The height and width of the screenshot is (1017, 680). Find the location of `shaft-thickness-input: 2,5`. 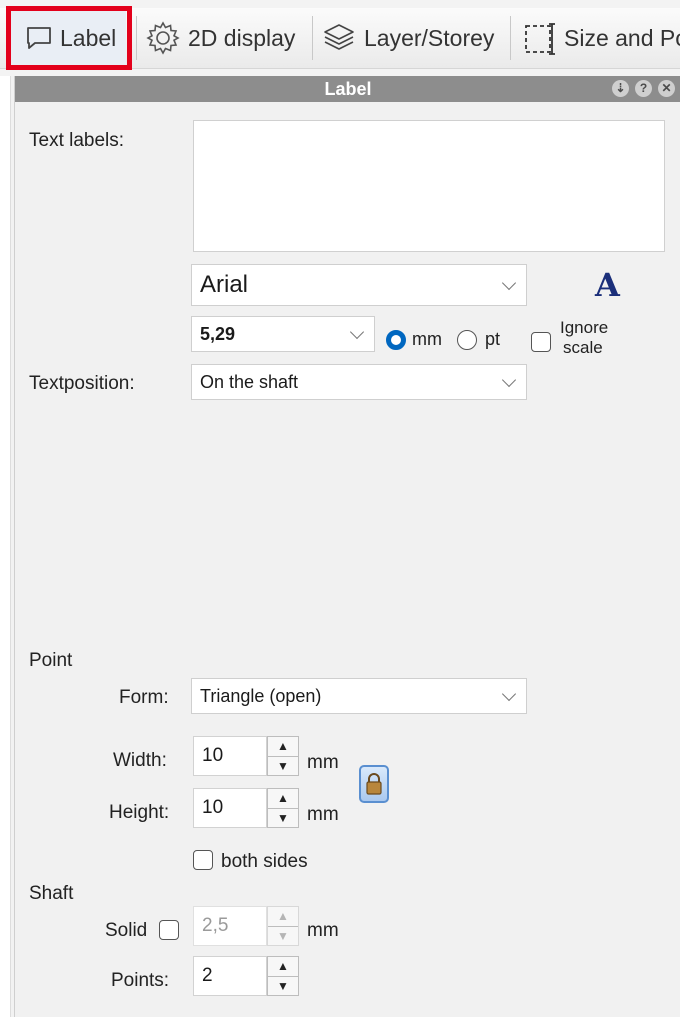

shaft-thickness-input: 2,5 is located at coordinates (230, 926).